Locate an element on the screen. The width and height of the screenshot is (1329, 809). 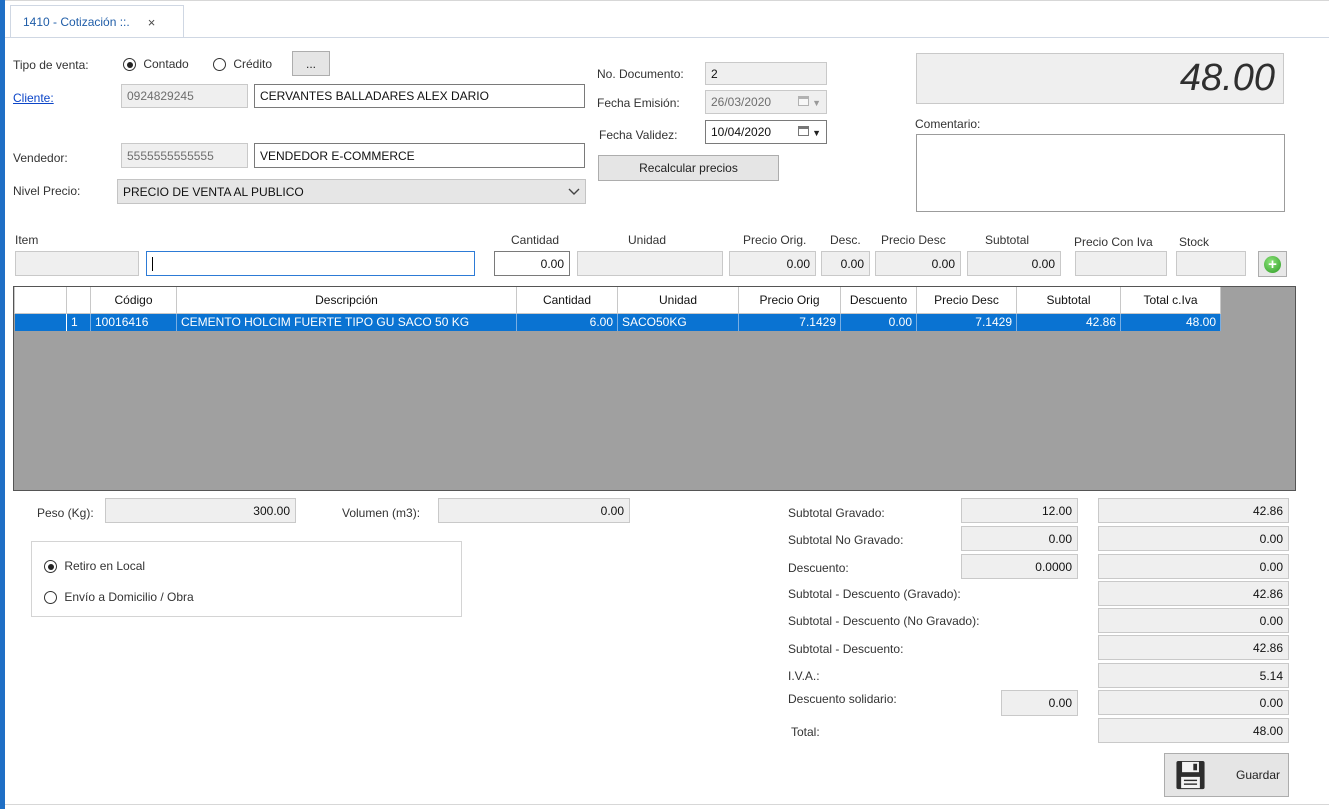
radio-credito: Crédito is located at coordinates (243, 64).